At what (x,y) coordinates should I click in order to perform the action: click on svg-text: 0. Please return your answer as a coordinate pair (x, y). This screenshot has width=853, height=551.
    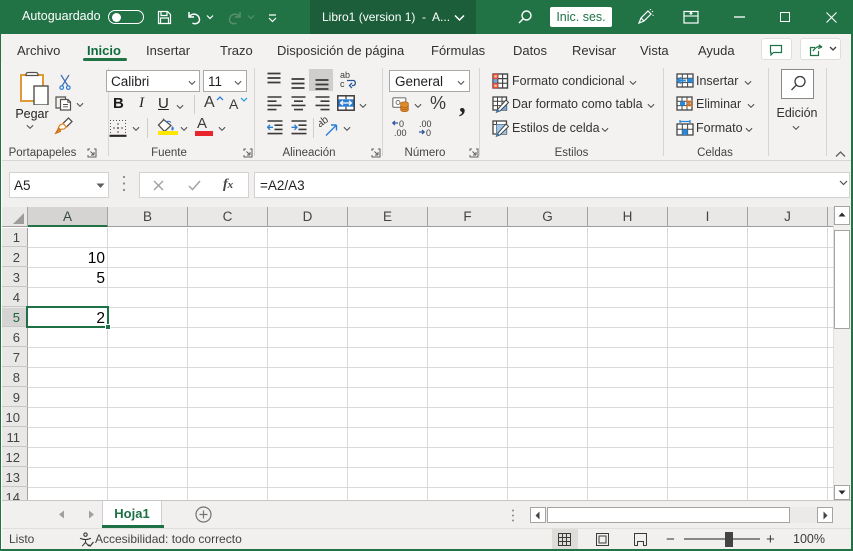
    Looking at the image, I should click on (428, 132).